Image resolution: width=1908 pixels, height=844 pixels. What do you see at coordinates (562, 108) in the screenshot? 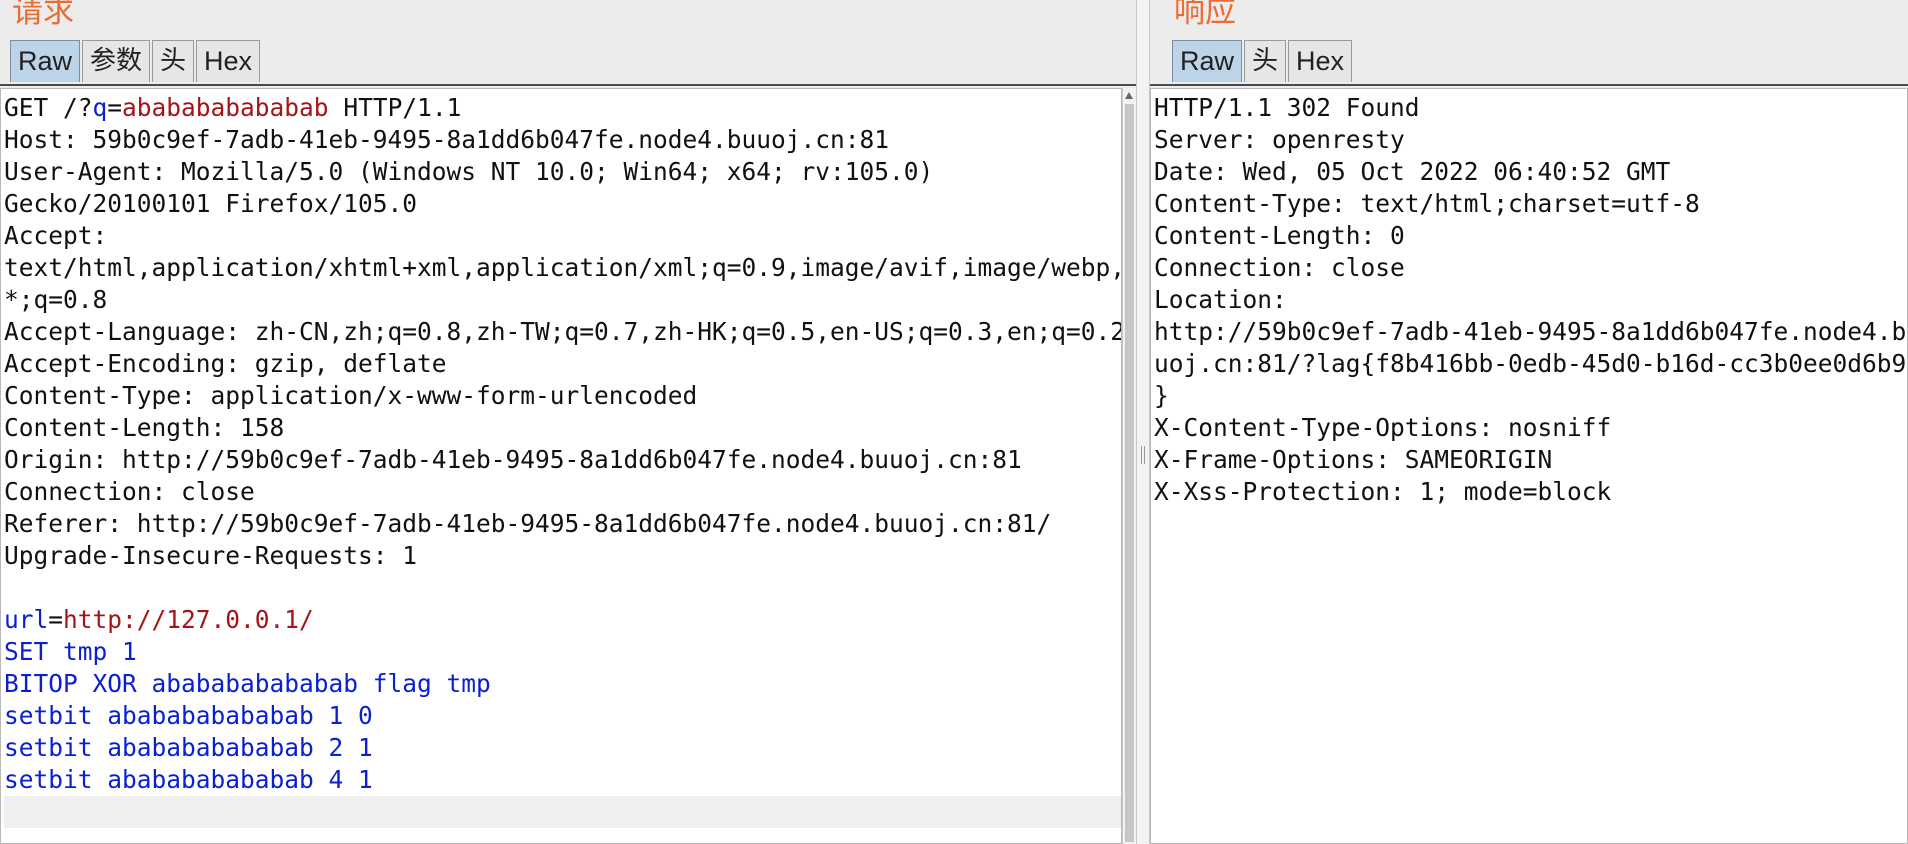
I see `request-line: GET /?q=ababababababab HTTP/1.1` at bounding box center [562, 108].